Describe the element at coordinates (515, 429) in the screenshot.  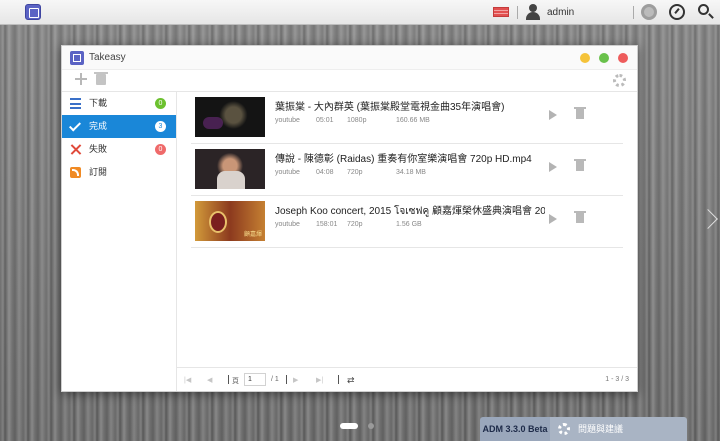
I see `adm-version-badge: ADM 3.3.0 Beta` at that location.